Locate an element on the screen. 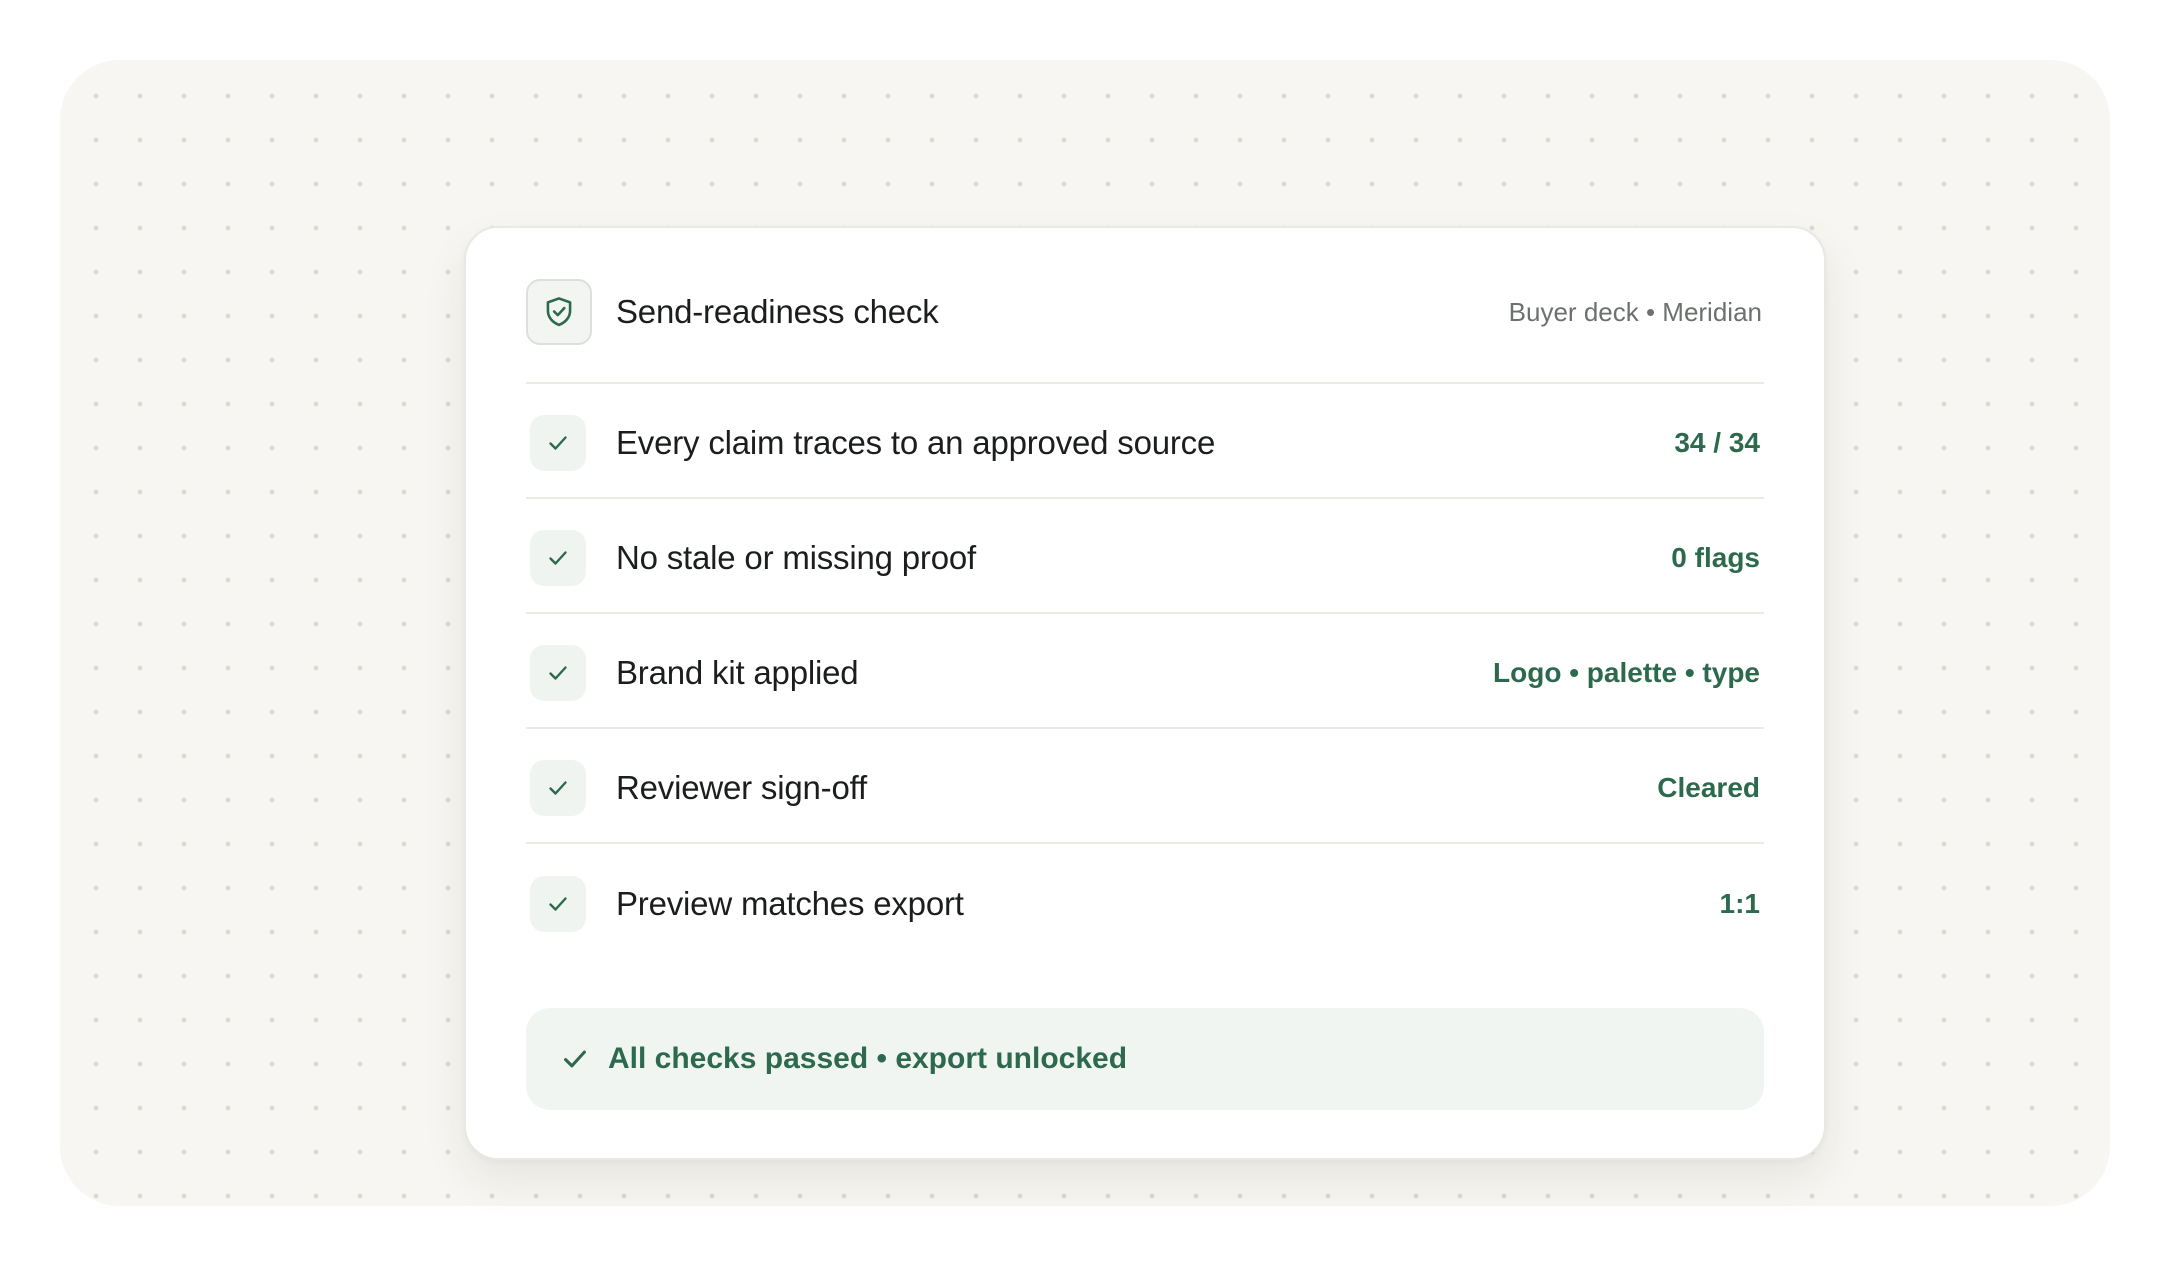 The height and width of the screenshot is (1262, 2160). check-row-brand-kit: Brand kit applied Logo • palette • type is located at coordinates (1145, 671).